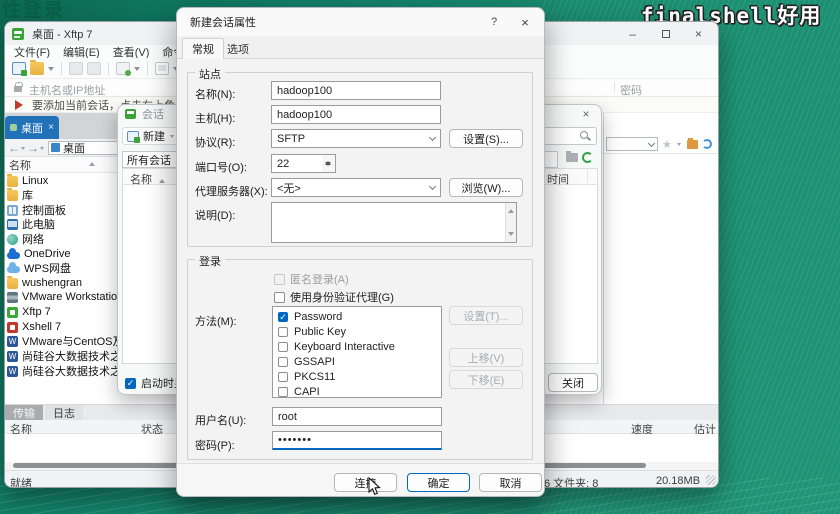  I want to click on port-label: 端口号(O):, so click(221, 168).